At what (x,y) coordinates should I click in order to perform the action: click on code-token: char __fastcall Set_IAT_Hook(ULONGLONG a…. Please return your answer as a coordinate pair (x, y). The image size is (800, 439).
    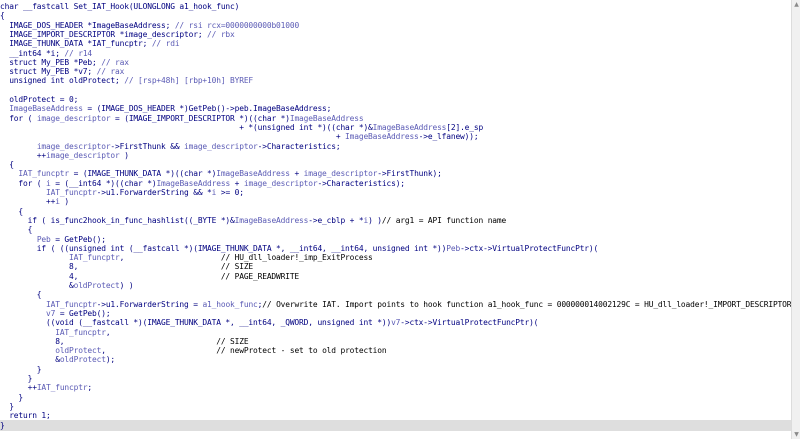
    Looking at the image, I should click on (120, 6).